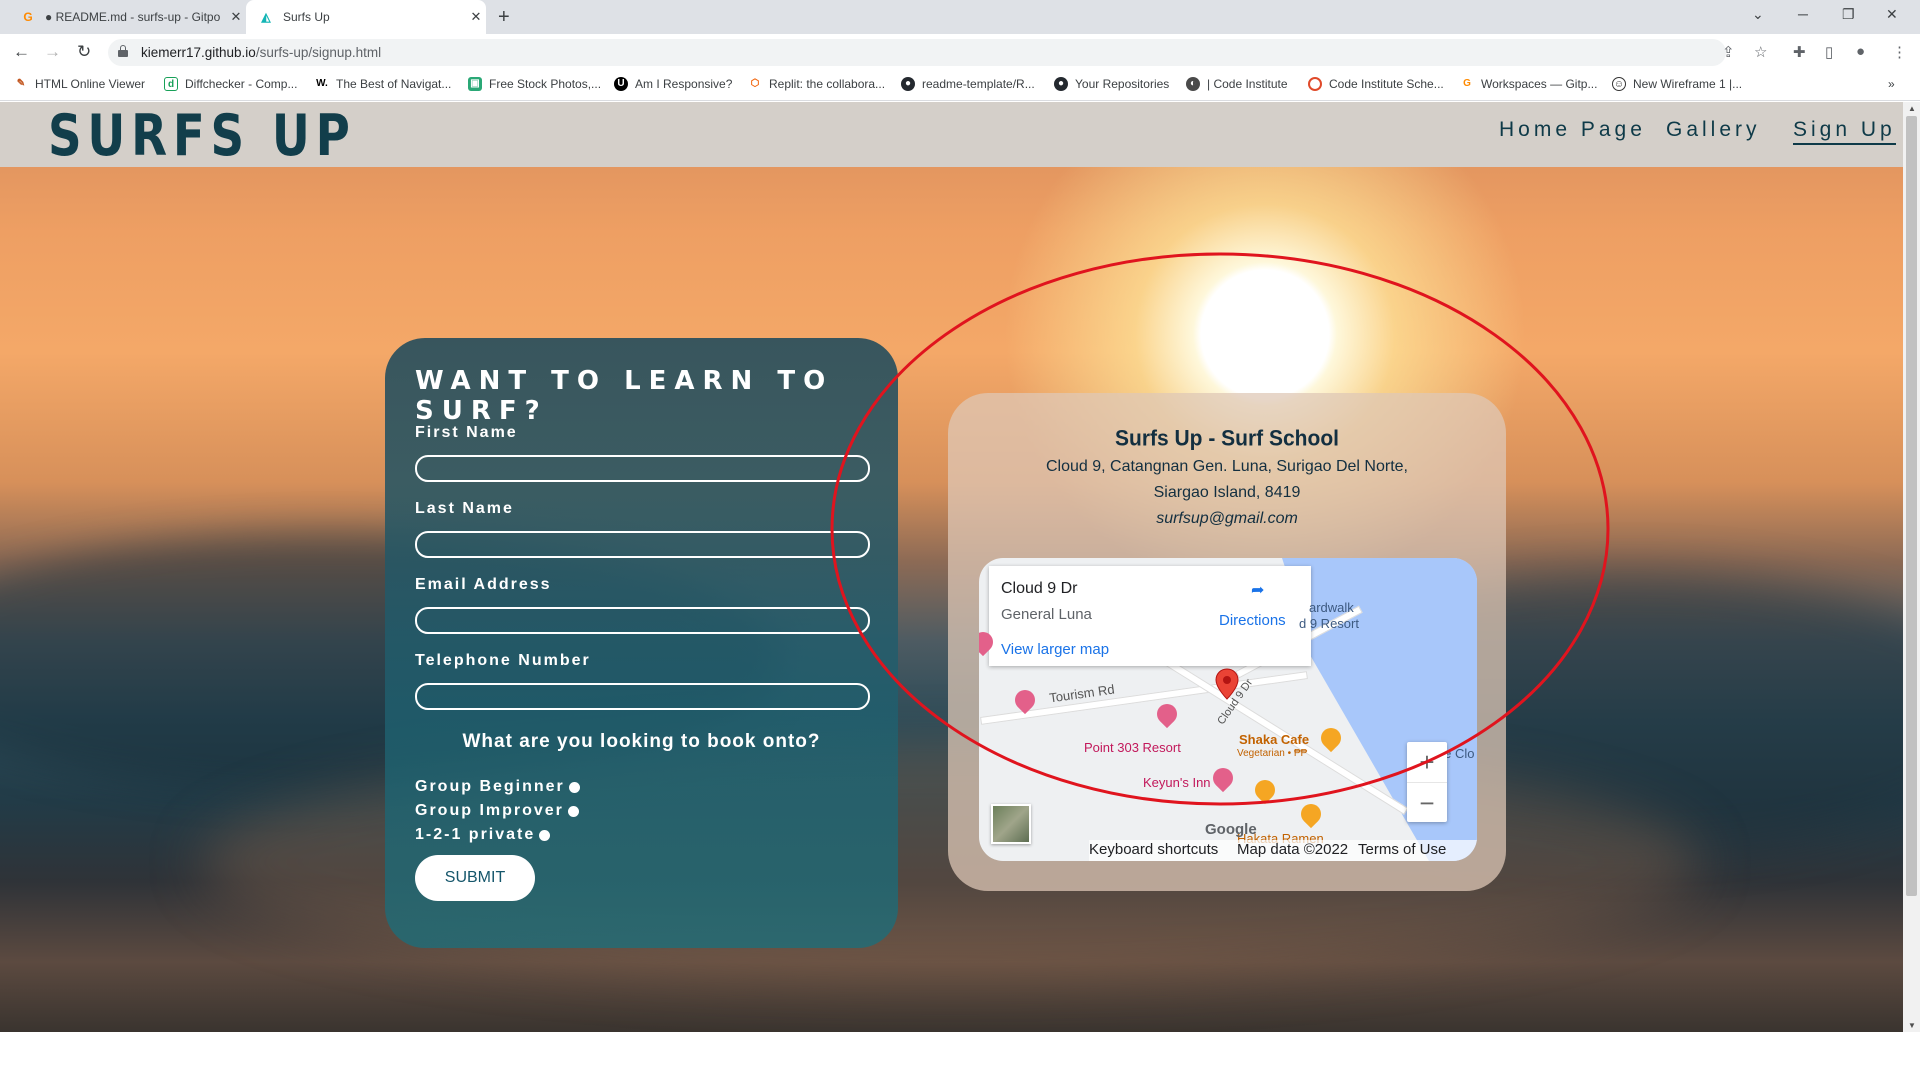 This screenshot has width=1920, height=1080. Describe the element at coordinates (475, 878) in the screenshot. I see `submit-button: SUBMIT` at that location.